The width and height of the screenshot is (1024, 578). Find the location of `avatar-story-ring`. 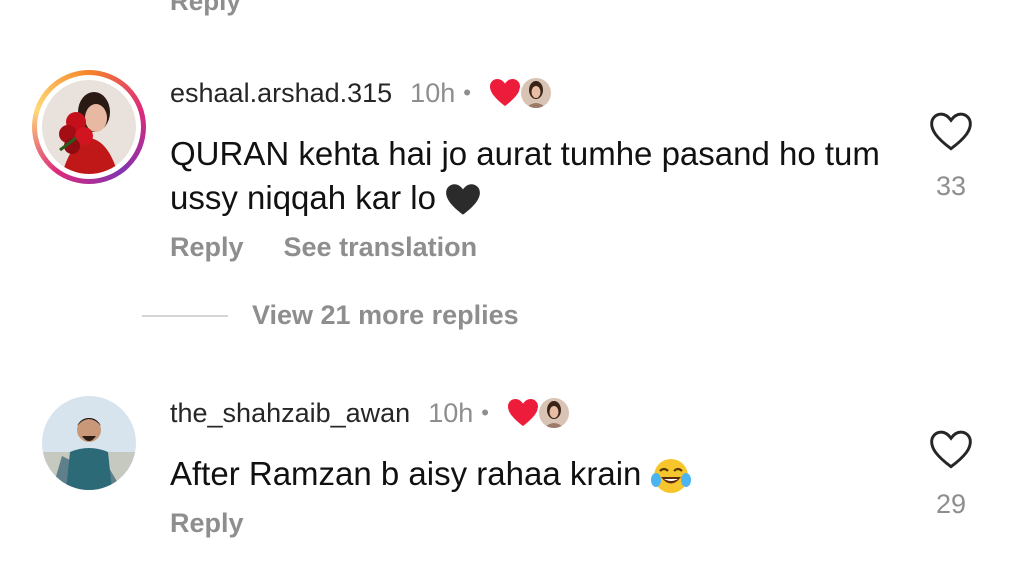

avatar-story-ring is located at coordinates (89, 127).